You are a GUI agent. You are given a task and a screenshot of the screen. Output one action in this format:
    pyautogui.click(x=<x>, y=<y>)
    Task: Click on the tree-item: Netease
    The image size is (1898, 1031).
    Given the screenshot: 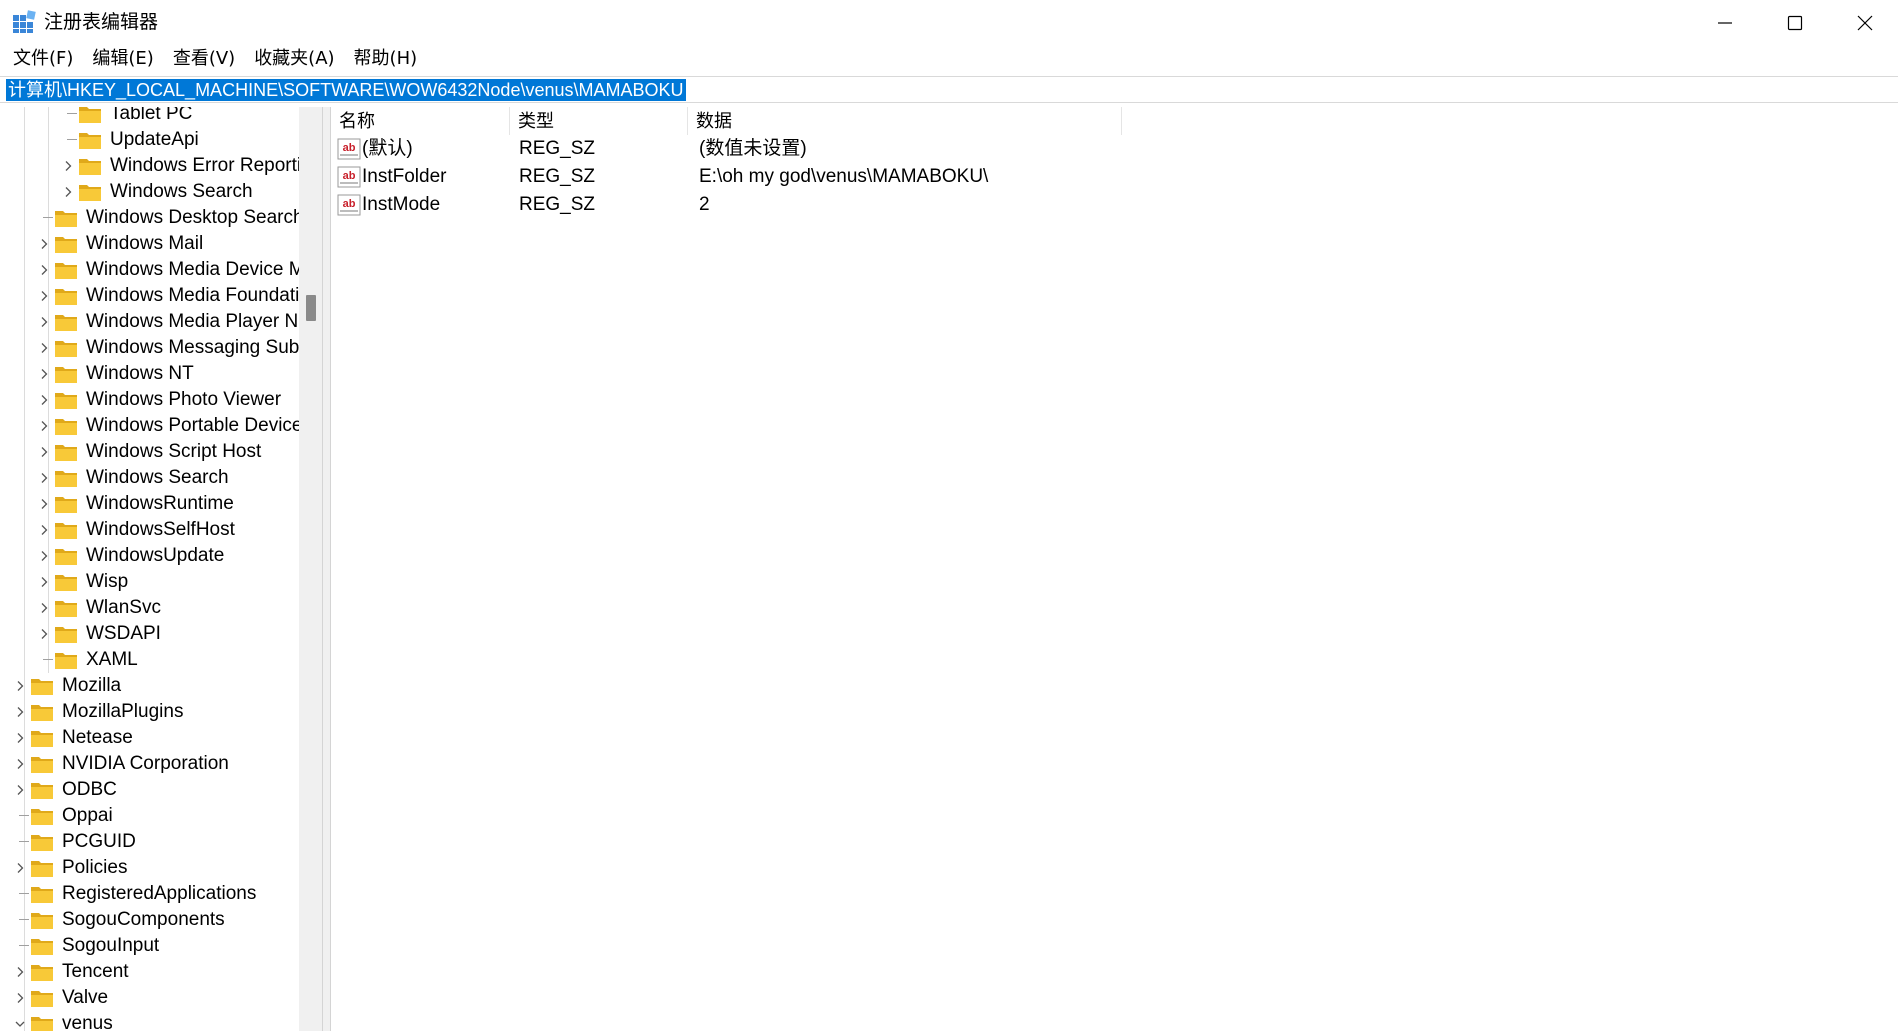 What is the action you would take?
    pyautogui.click(x=149, y=738)
    